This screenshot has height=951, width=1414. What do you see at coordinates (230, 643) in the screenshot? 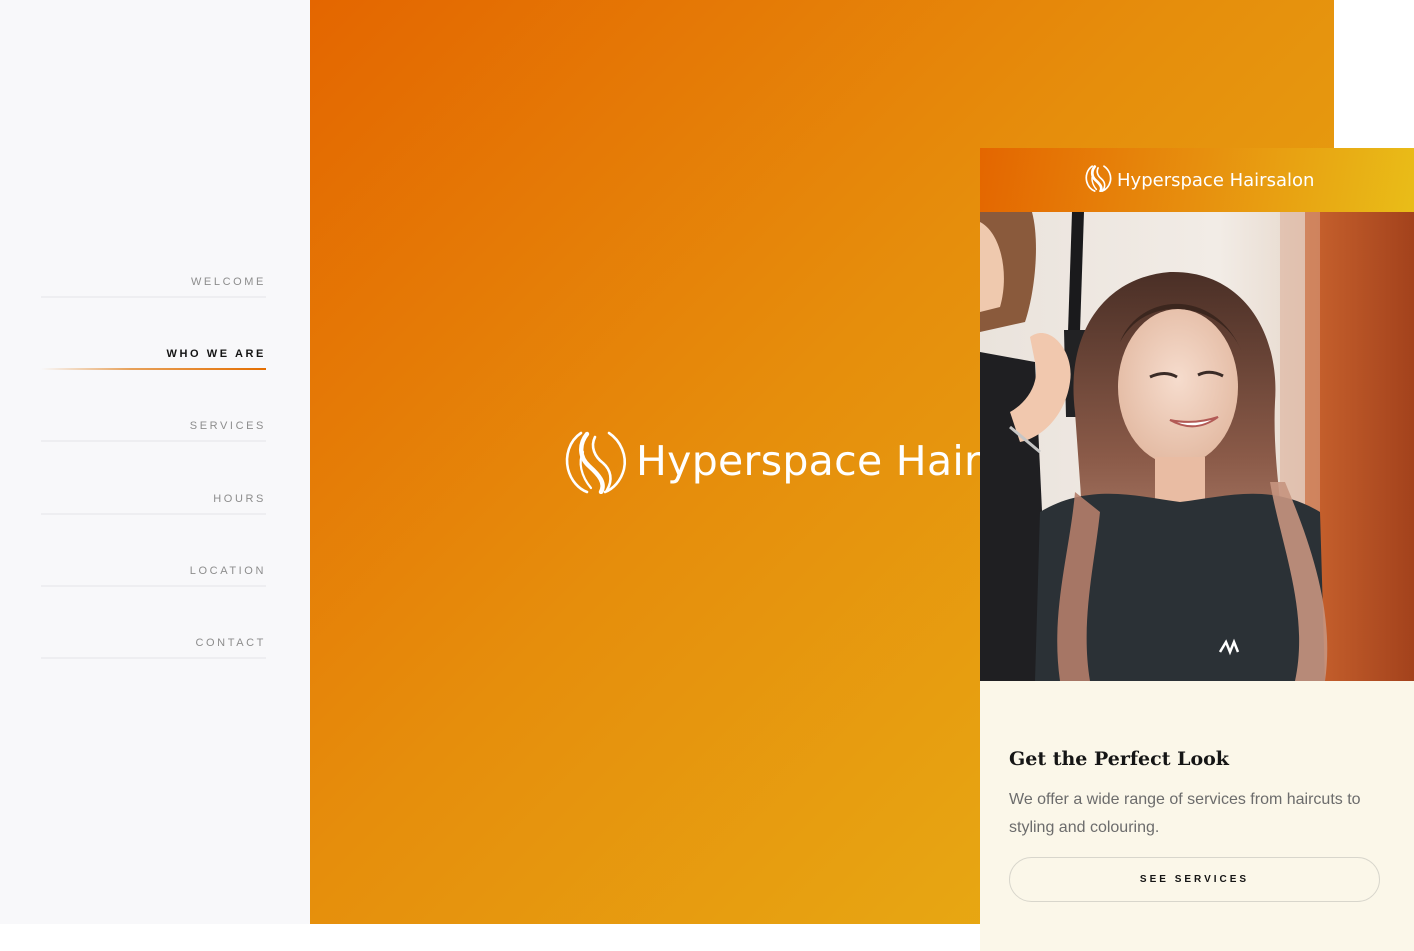
I see `sidebar-item-label: CONTACT` at bounding box center [230, 643].